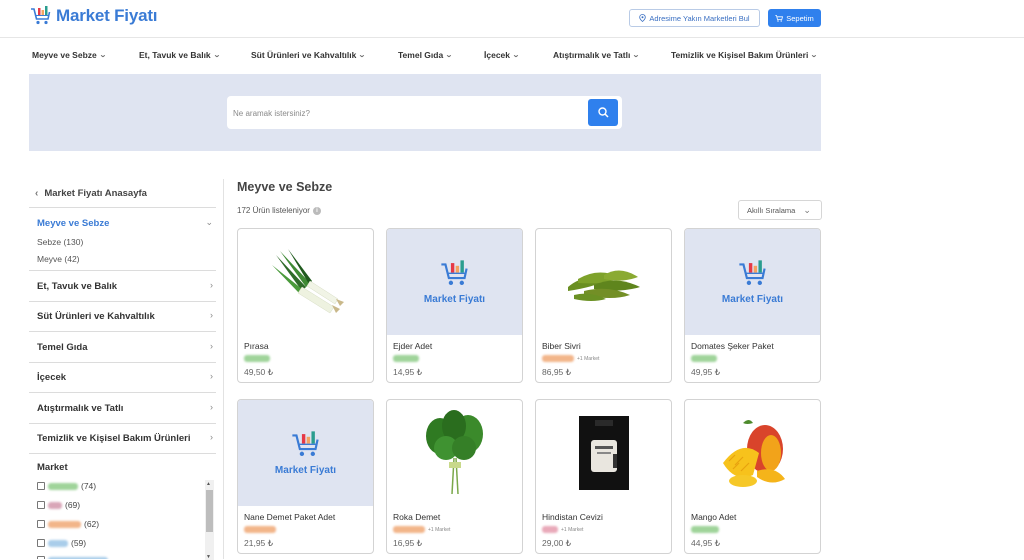 The image size is (1024, 560). Describe the element at coordinates (603, 453) in the screenshot. I see `product-image-coconut-pack` at that location.